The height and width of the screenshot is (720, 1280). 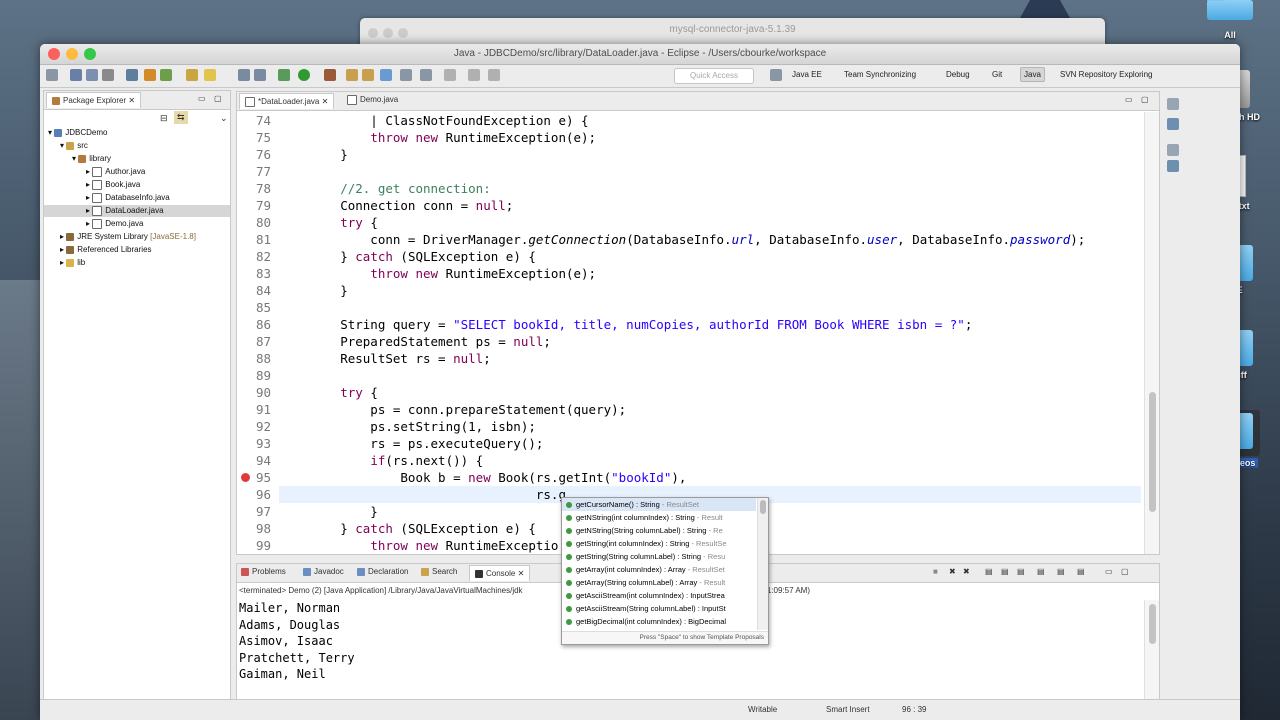 I want to click on perspective-git: Git, so click(x=997, y=74).